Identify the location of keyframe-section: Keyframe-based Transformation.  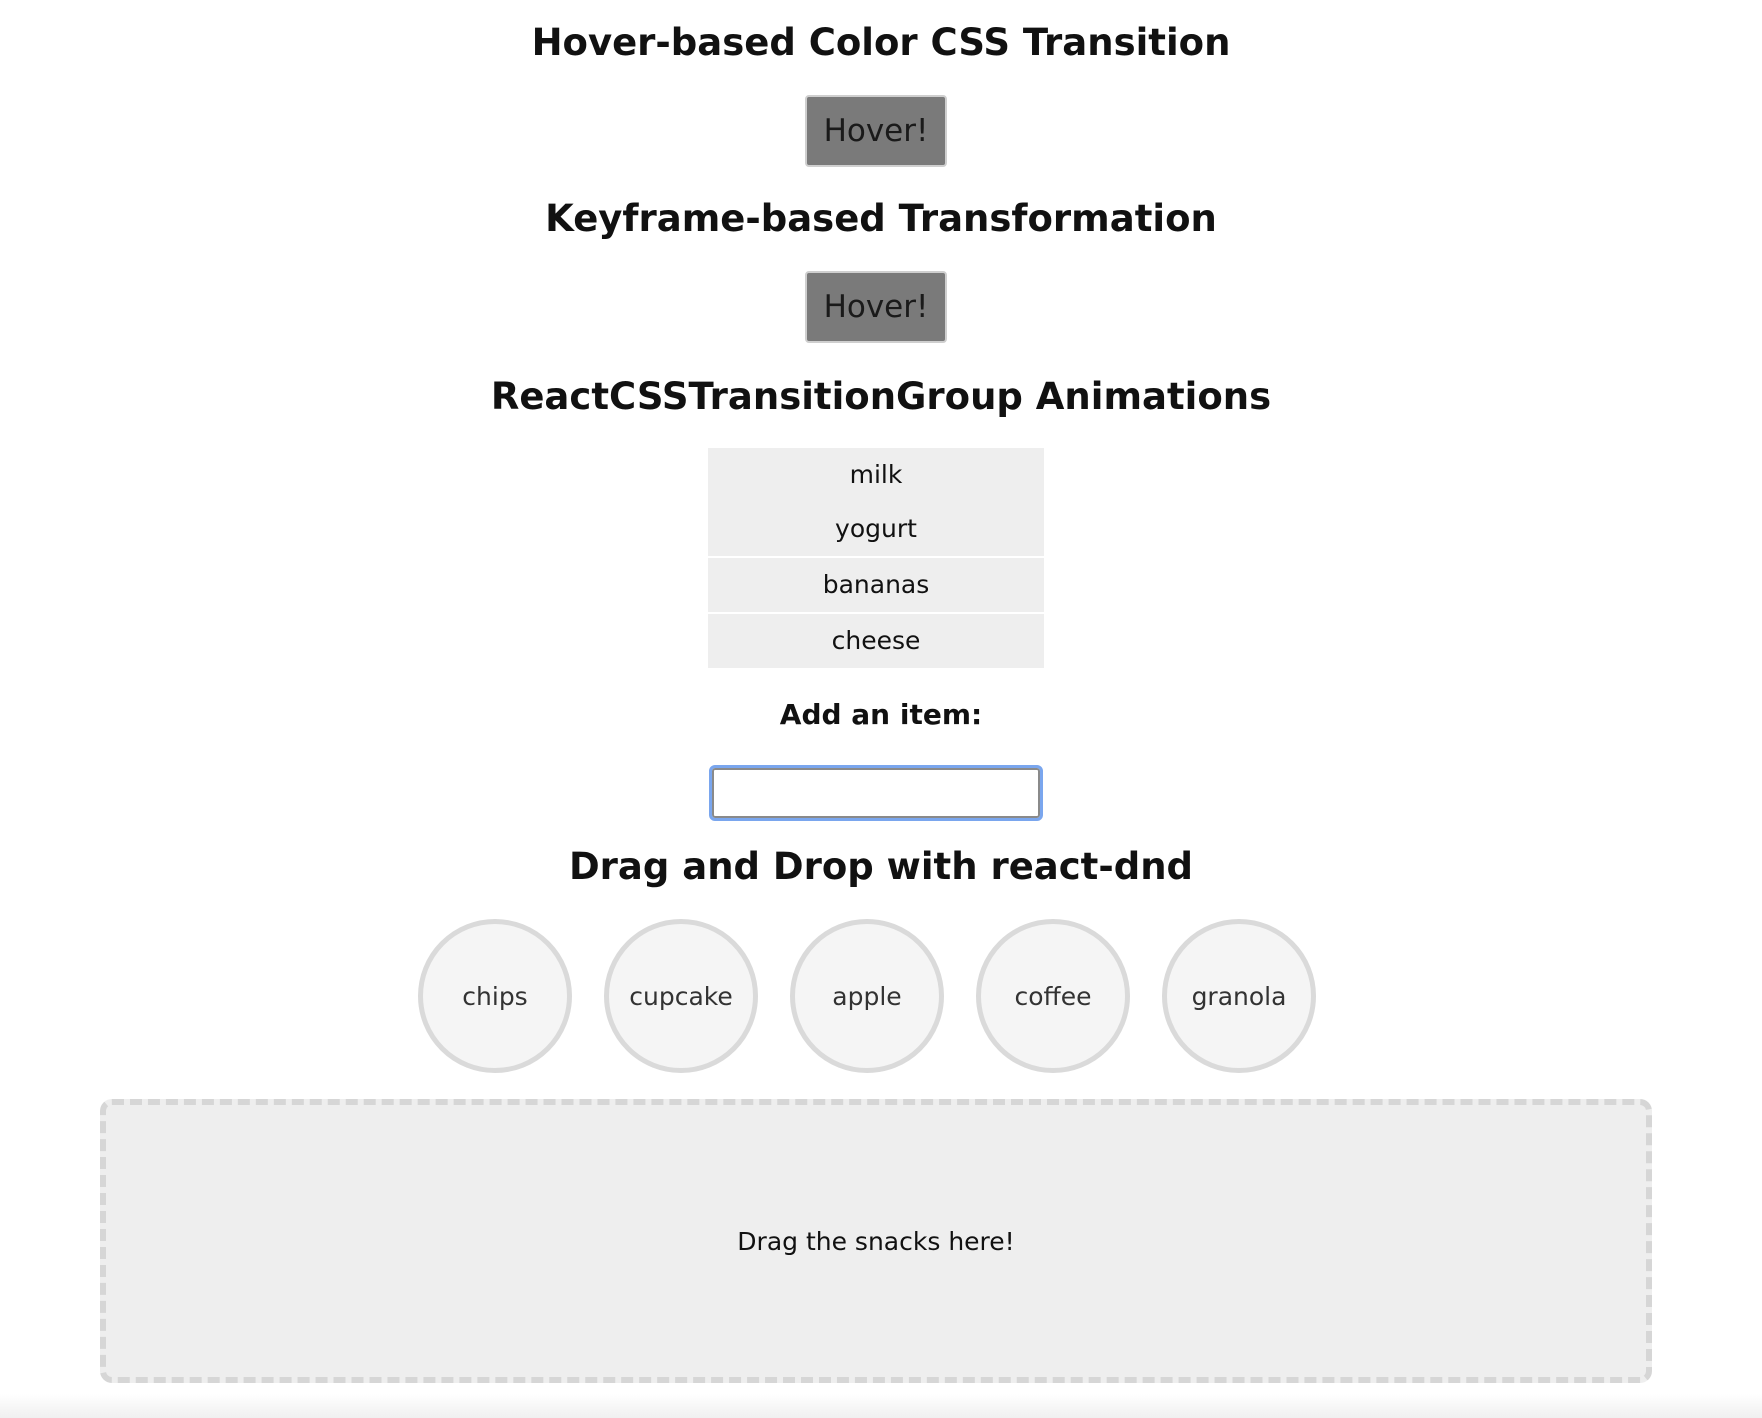
(881, 219).